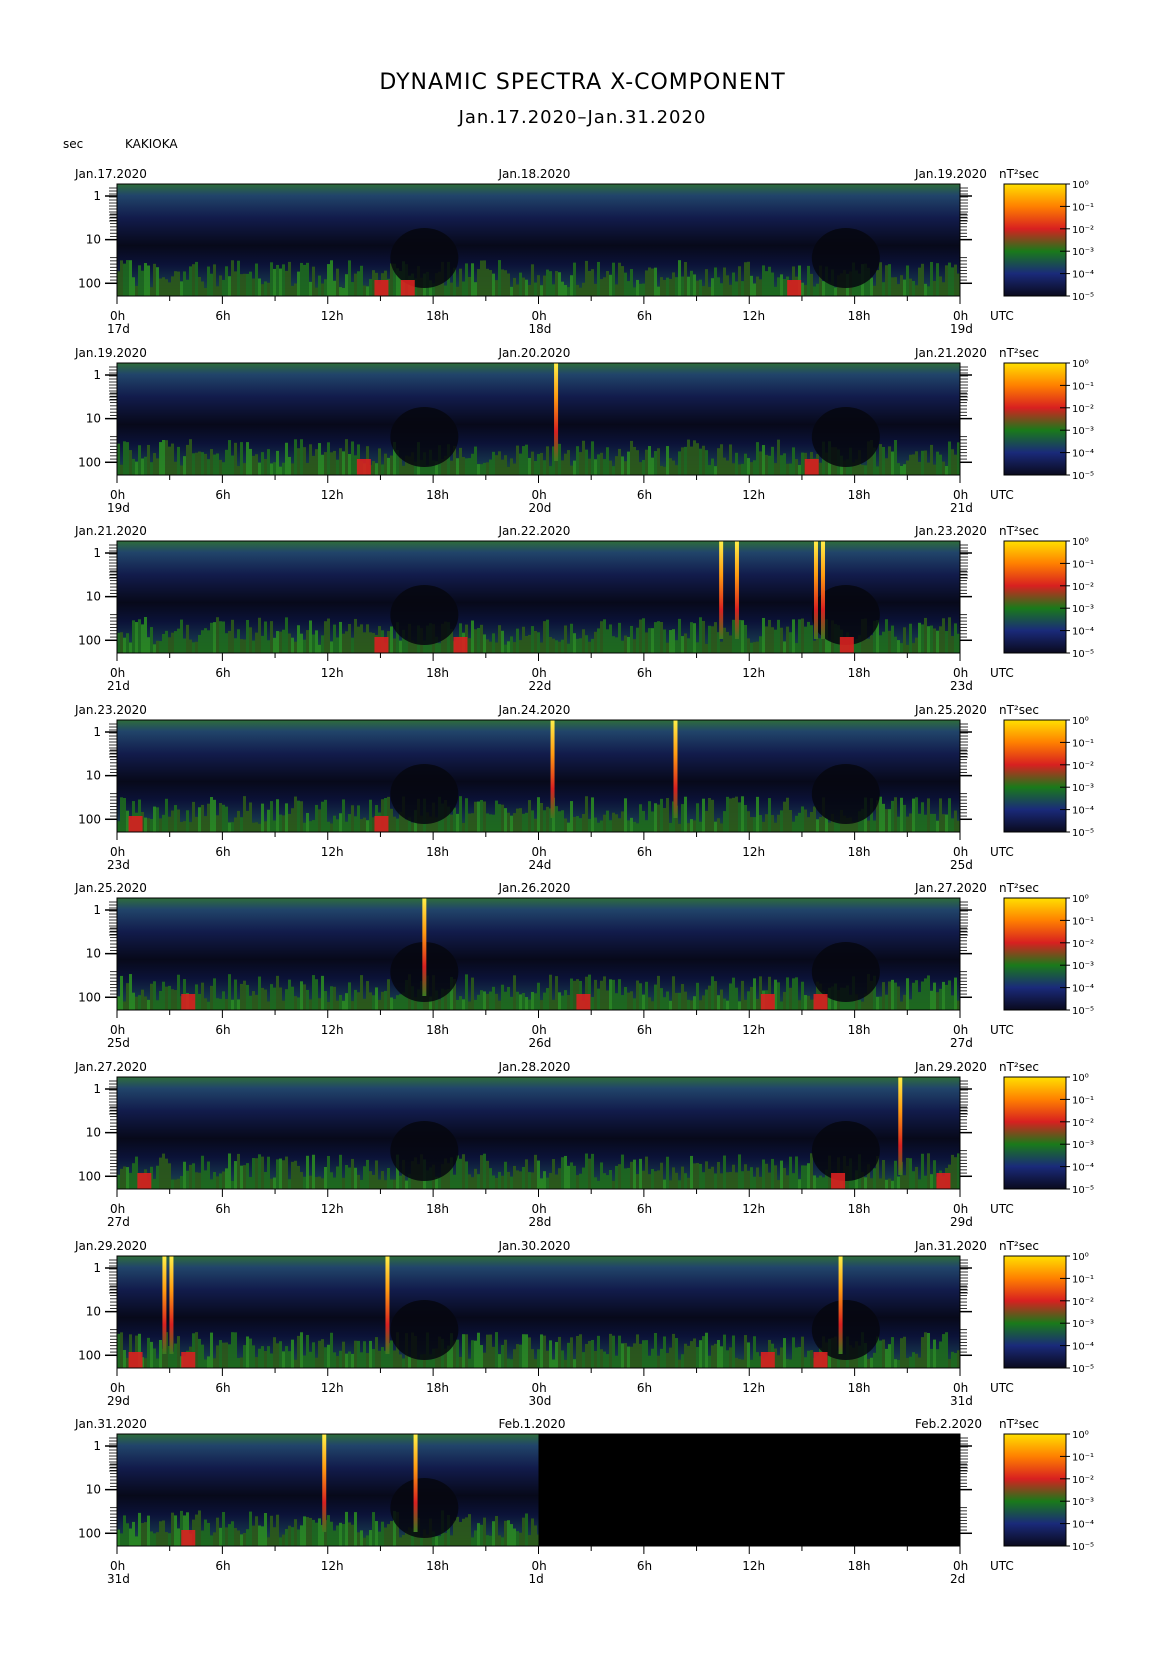  Describe the element at coordinates (560, 316) in the screenshot. I see `x-axis: 0h 6h 12h 18h 0h 6h 12h 18h 0h UTC 17d 18d 19d` at that location.